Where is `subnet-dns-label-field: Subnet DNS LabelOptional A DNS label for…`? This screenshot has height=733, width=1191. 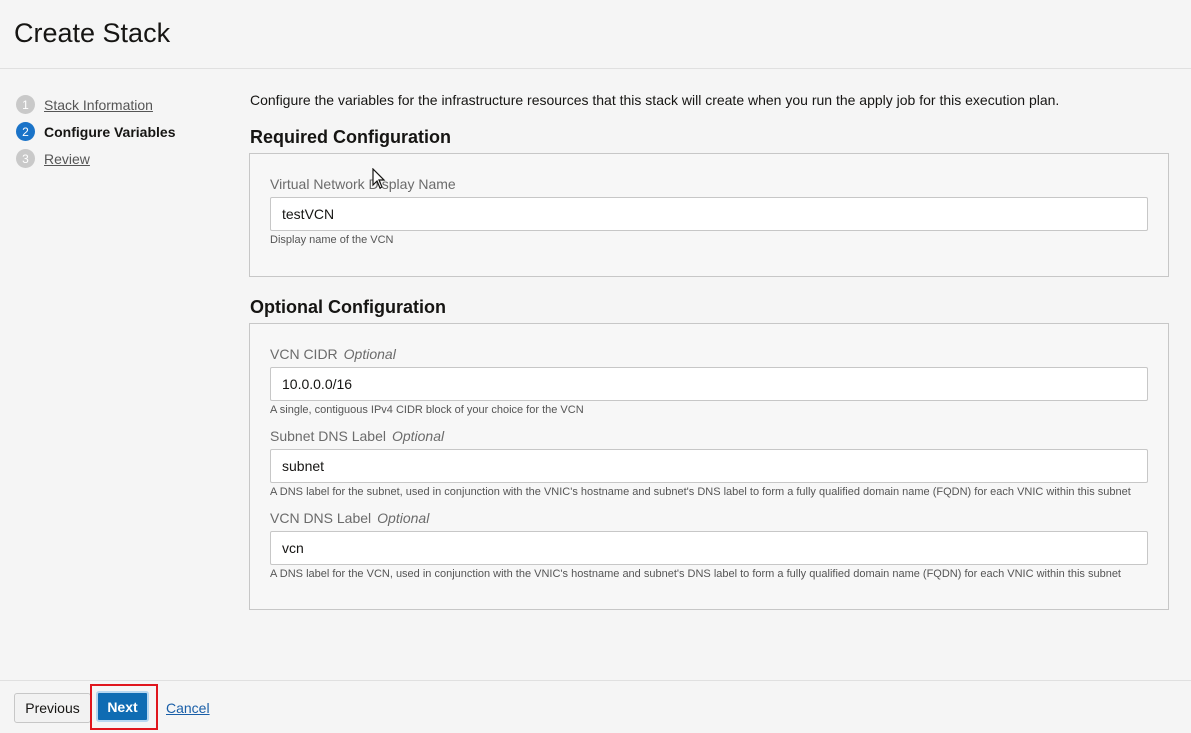 subnet-dns-label-field: Subnet DNS LabelOptional A DNS label for… is located at coordinates (709, 462).